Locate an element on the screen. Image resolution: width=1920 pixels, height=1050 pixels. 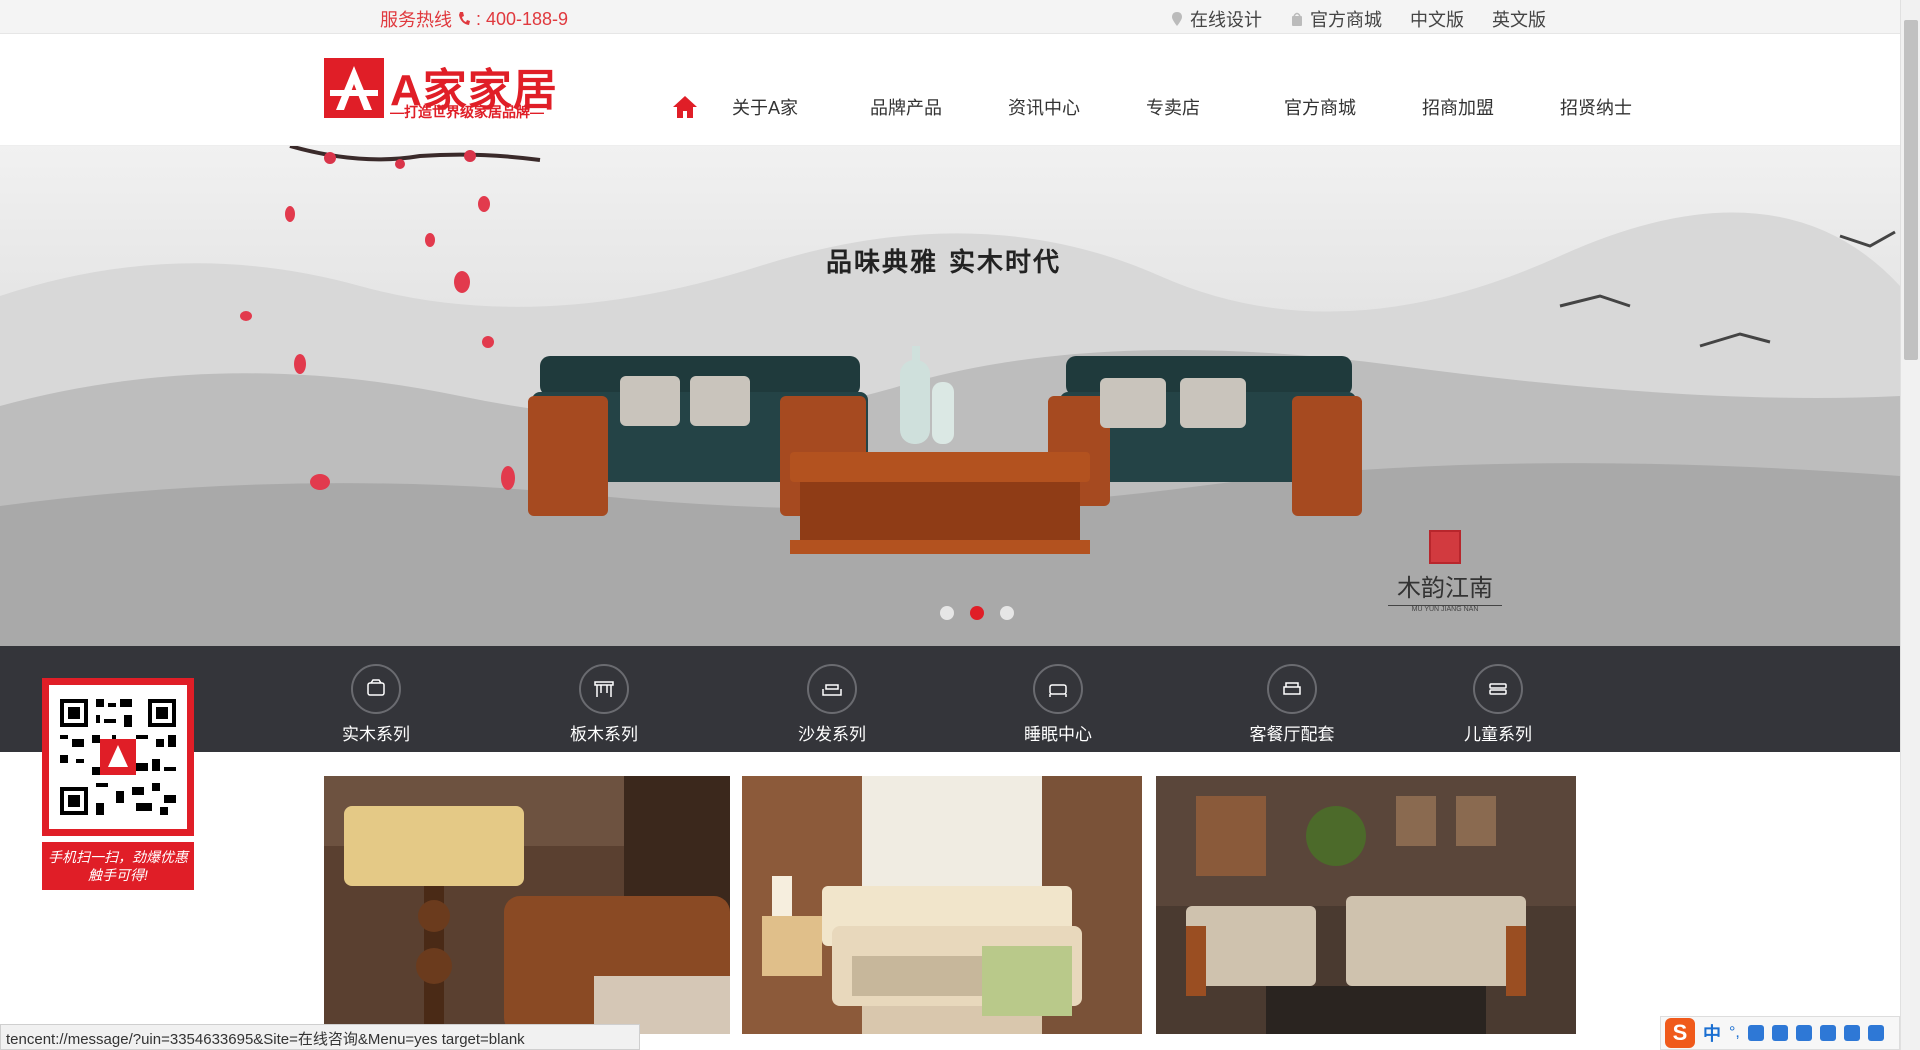
cabinet-icon is located at coordinates (376, 689).